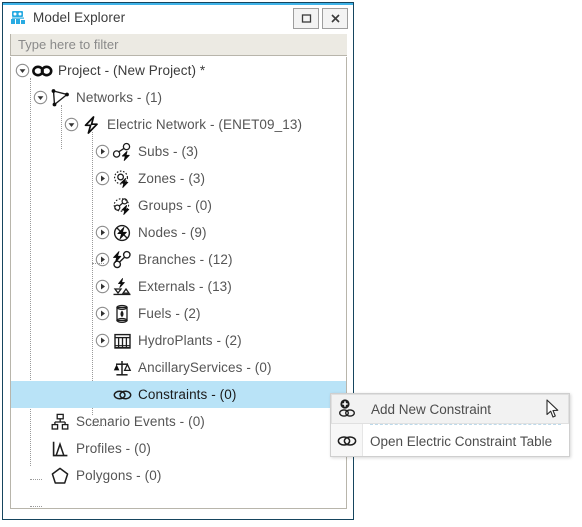 The image size is (582, 527). What do you see at coordinates (122, 314) in the screenshot?
I see `fuels-icon` at bounding box center [122, 314].